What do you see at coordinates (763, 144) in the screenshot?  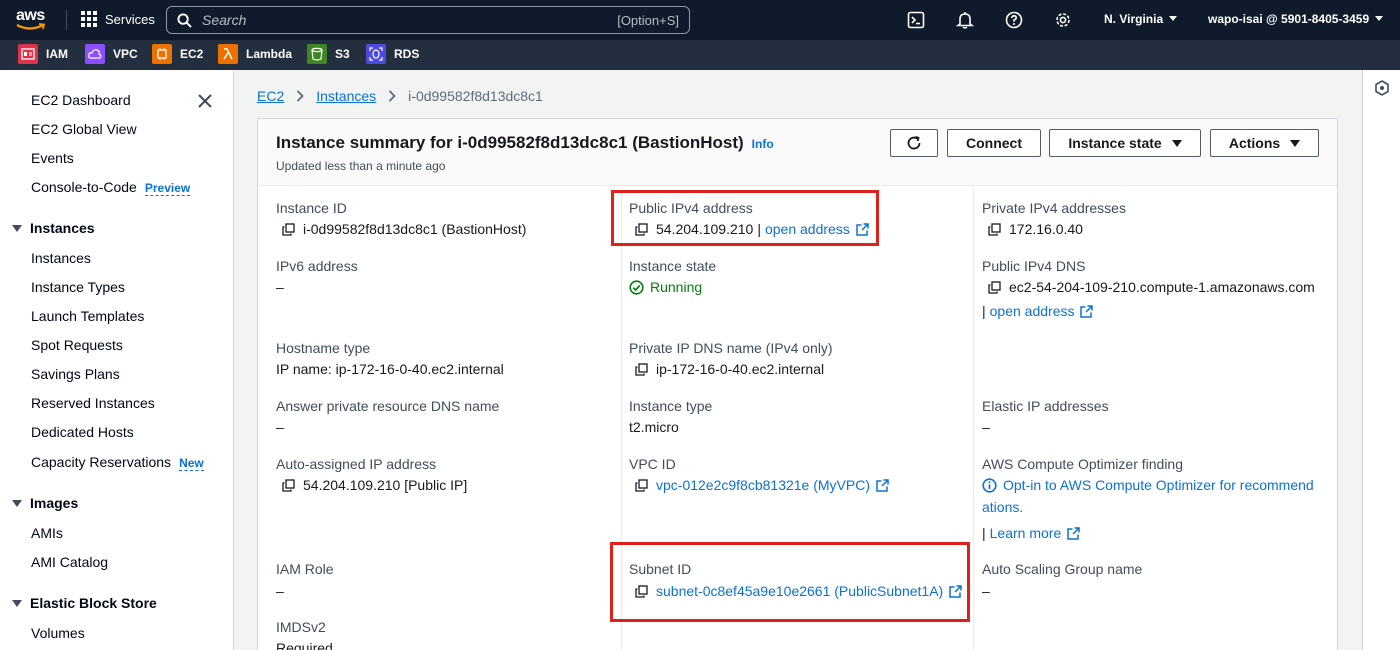 I see `info-link: Info` at bounding box center [763, 144].